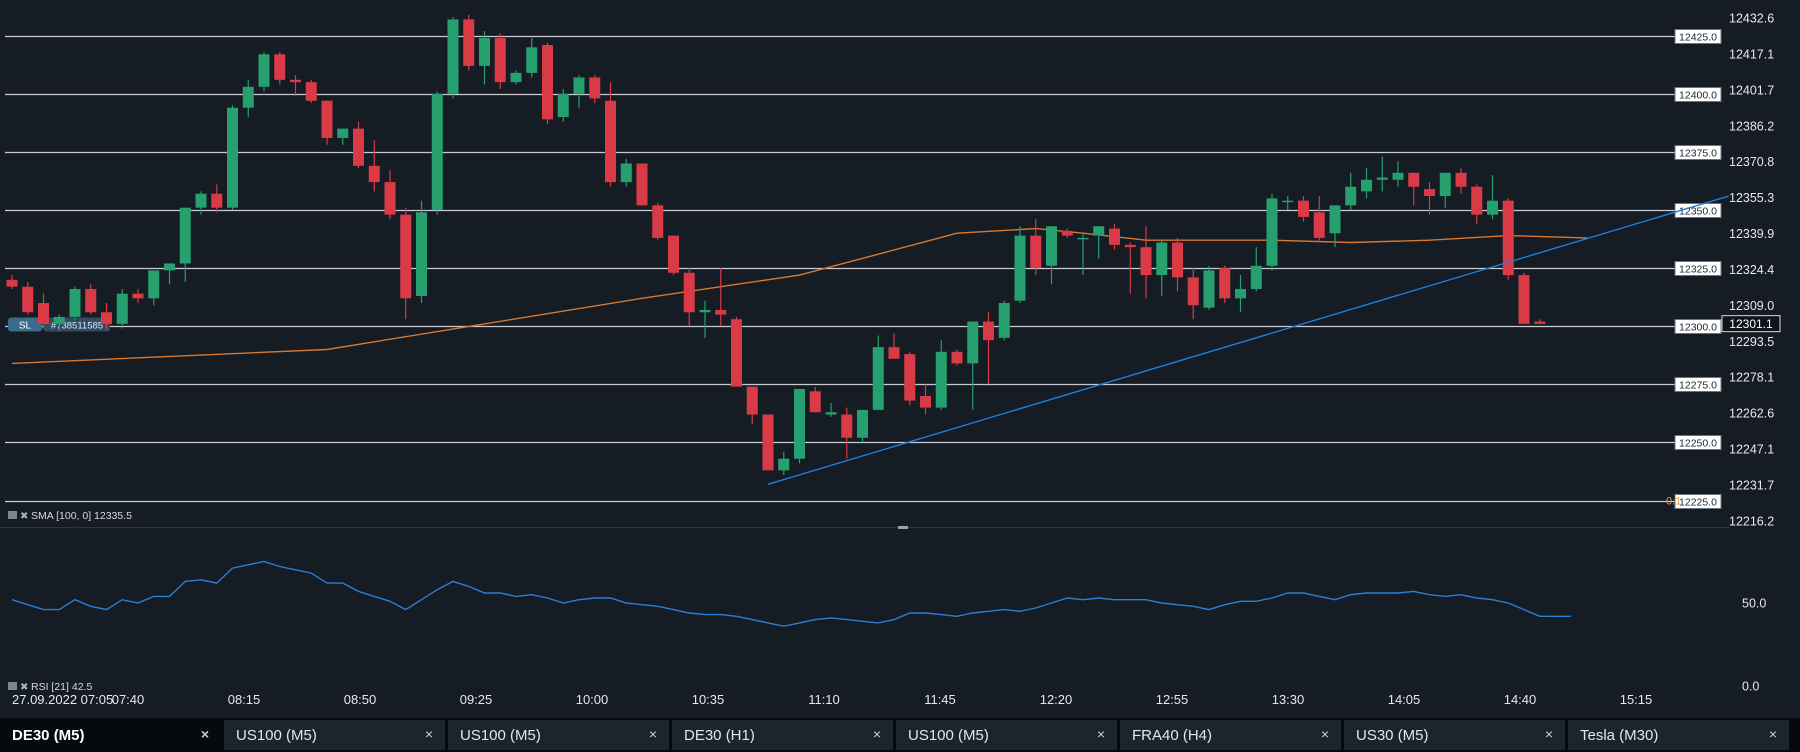 The width and height of the screenshot is (1800, 752). I want to click on time-tick: 11:10, so click(824, 699).